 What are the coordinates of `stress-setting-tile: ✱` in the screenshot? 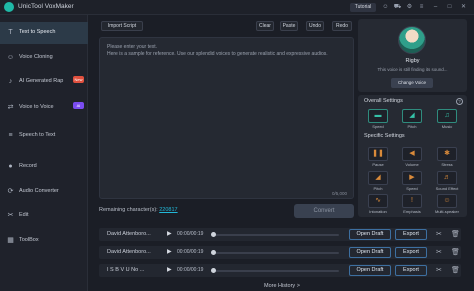 It's located at (447, 154).